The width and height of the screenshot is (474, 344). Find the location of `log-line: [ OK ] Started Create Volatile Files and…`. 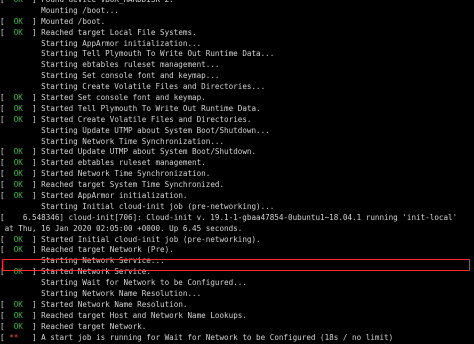

log-line: [ OK ] Started Create Volatile Files and… is located at coordinates (237, 120).